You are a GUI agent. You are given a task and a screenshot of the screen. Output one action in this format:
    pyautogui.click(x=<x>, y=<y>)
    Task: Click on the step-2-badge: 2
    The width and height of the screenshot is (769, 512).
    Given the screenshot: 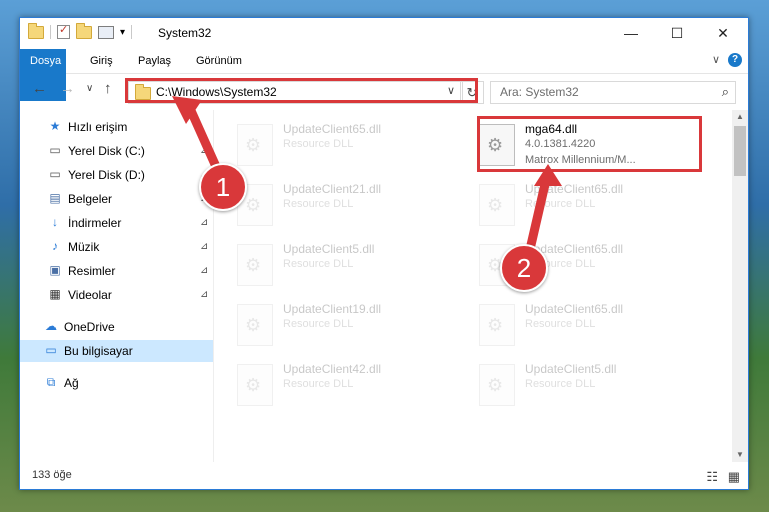 What is the action you would take?
    pyautogui.click(x=524, y=268)
    